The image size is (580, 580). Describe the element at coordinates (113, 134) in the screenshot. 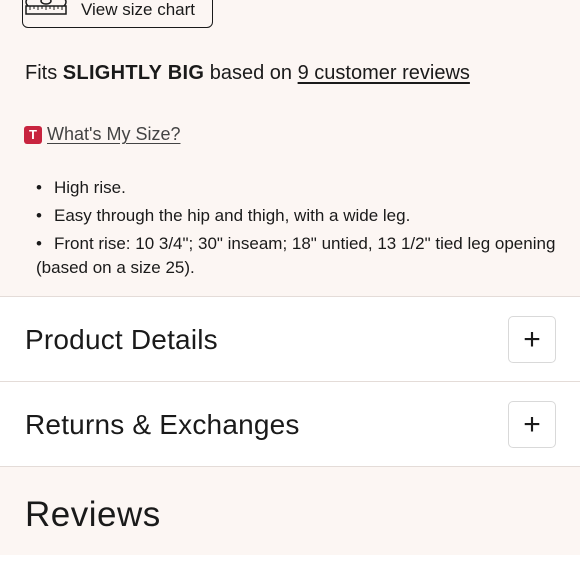

I see `whats-my-size-link: What's My Size?` at that location.